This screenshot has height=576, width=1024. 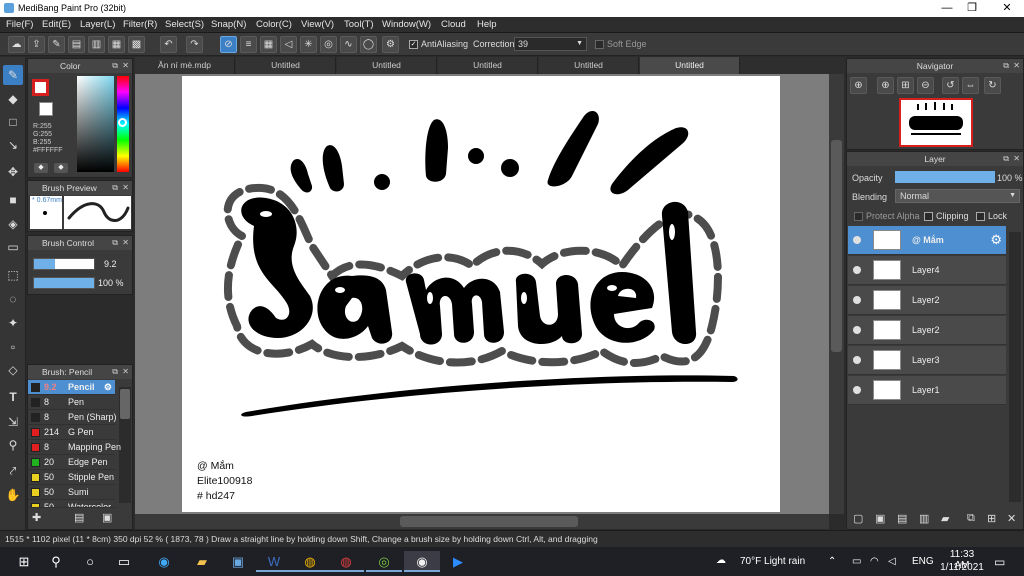 What do you see at coordinates (13, 495) in the screenshot?
I see `hand-tool-icon: ✋` at bounding box center [13, 495].